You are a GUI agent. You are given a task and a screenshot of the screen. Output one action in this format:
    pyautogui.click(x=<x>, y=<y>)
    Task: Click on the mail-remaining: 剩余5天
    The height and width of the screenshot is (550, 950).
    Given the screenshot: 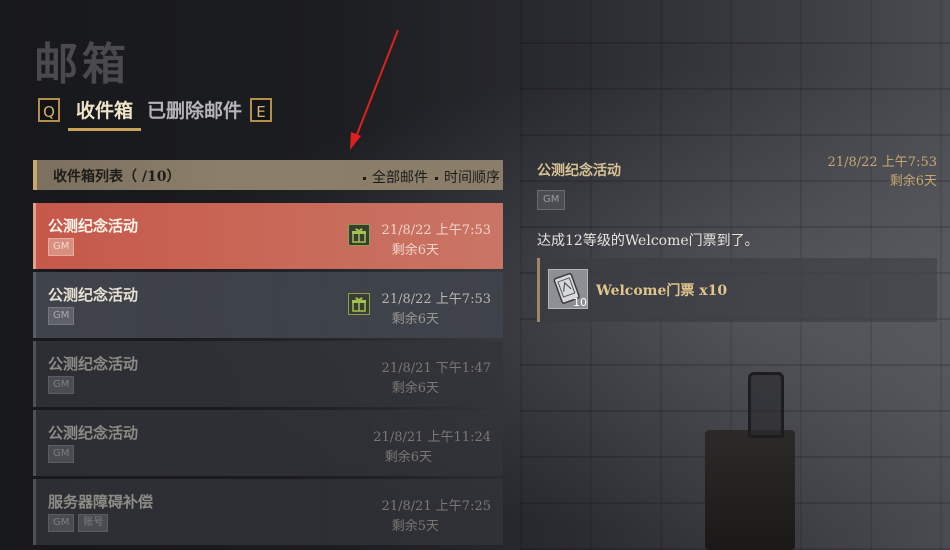 What is the action you would take?
    pyautogui.click(x=415, y=526)
    